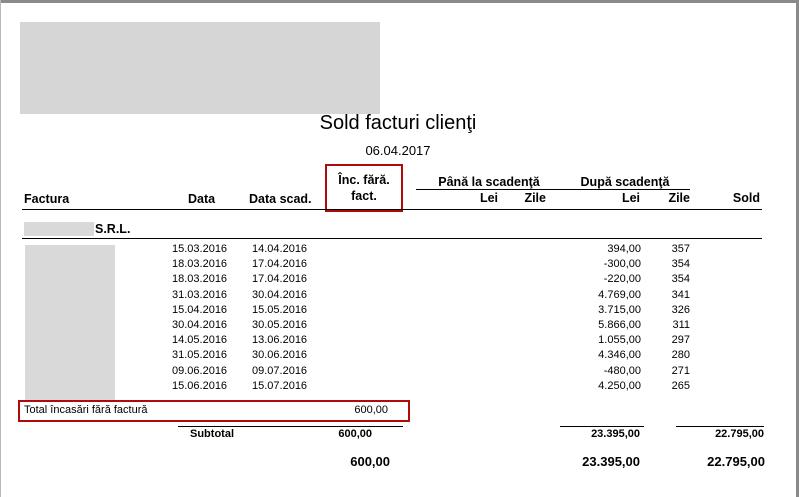  Describe the element at coordinates (200, 68) in the screenshot. I see `redacted-logo-area` at that location.